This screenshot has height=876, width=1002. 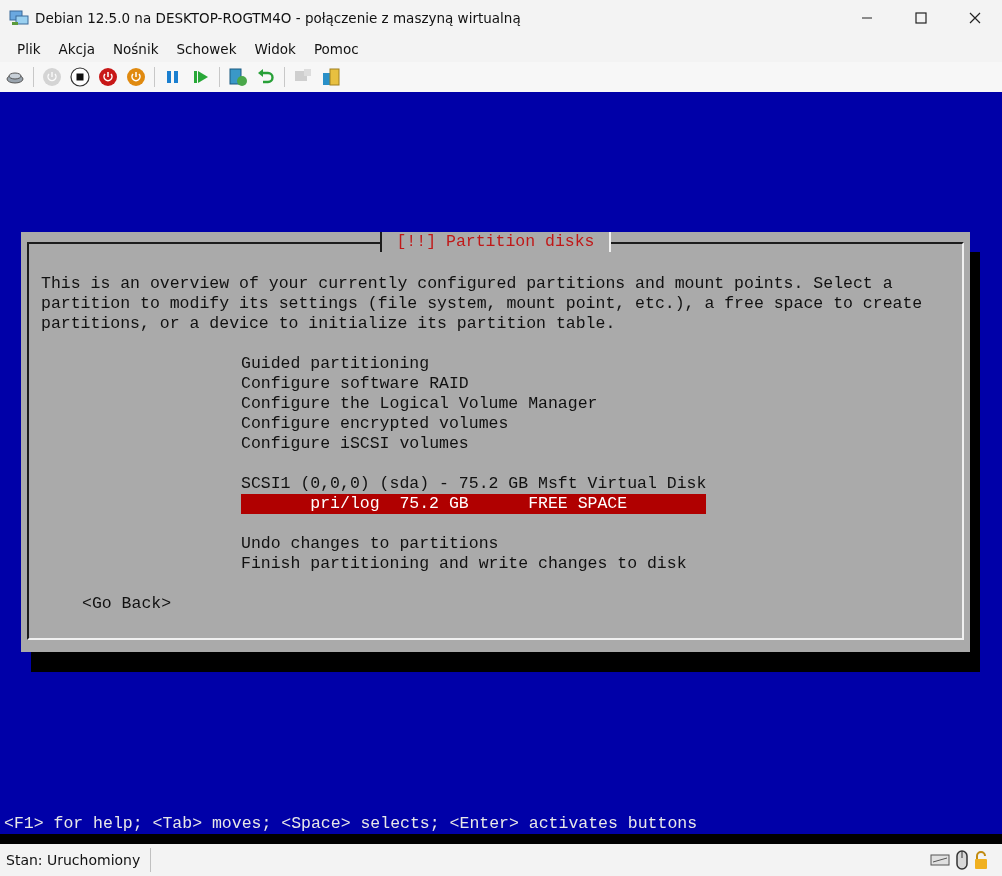 I want to click on menu-item: Pomoc, so click(x=336, y=48).